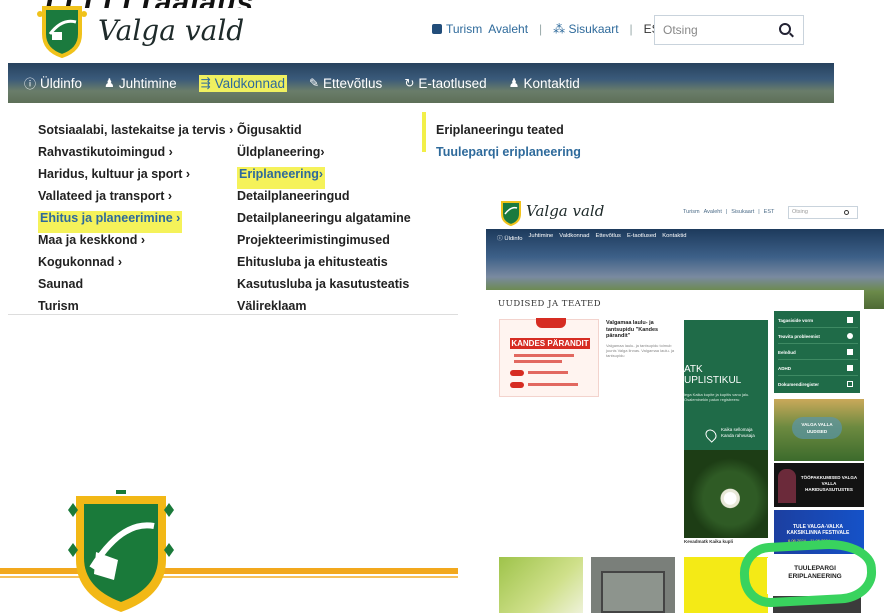 The height and width of the screenshot is (613, 884). Describe the element at coordinates (205, 83) in the screenshot. I see `municipality-icon: ⇶` at that location.